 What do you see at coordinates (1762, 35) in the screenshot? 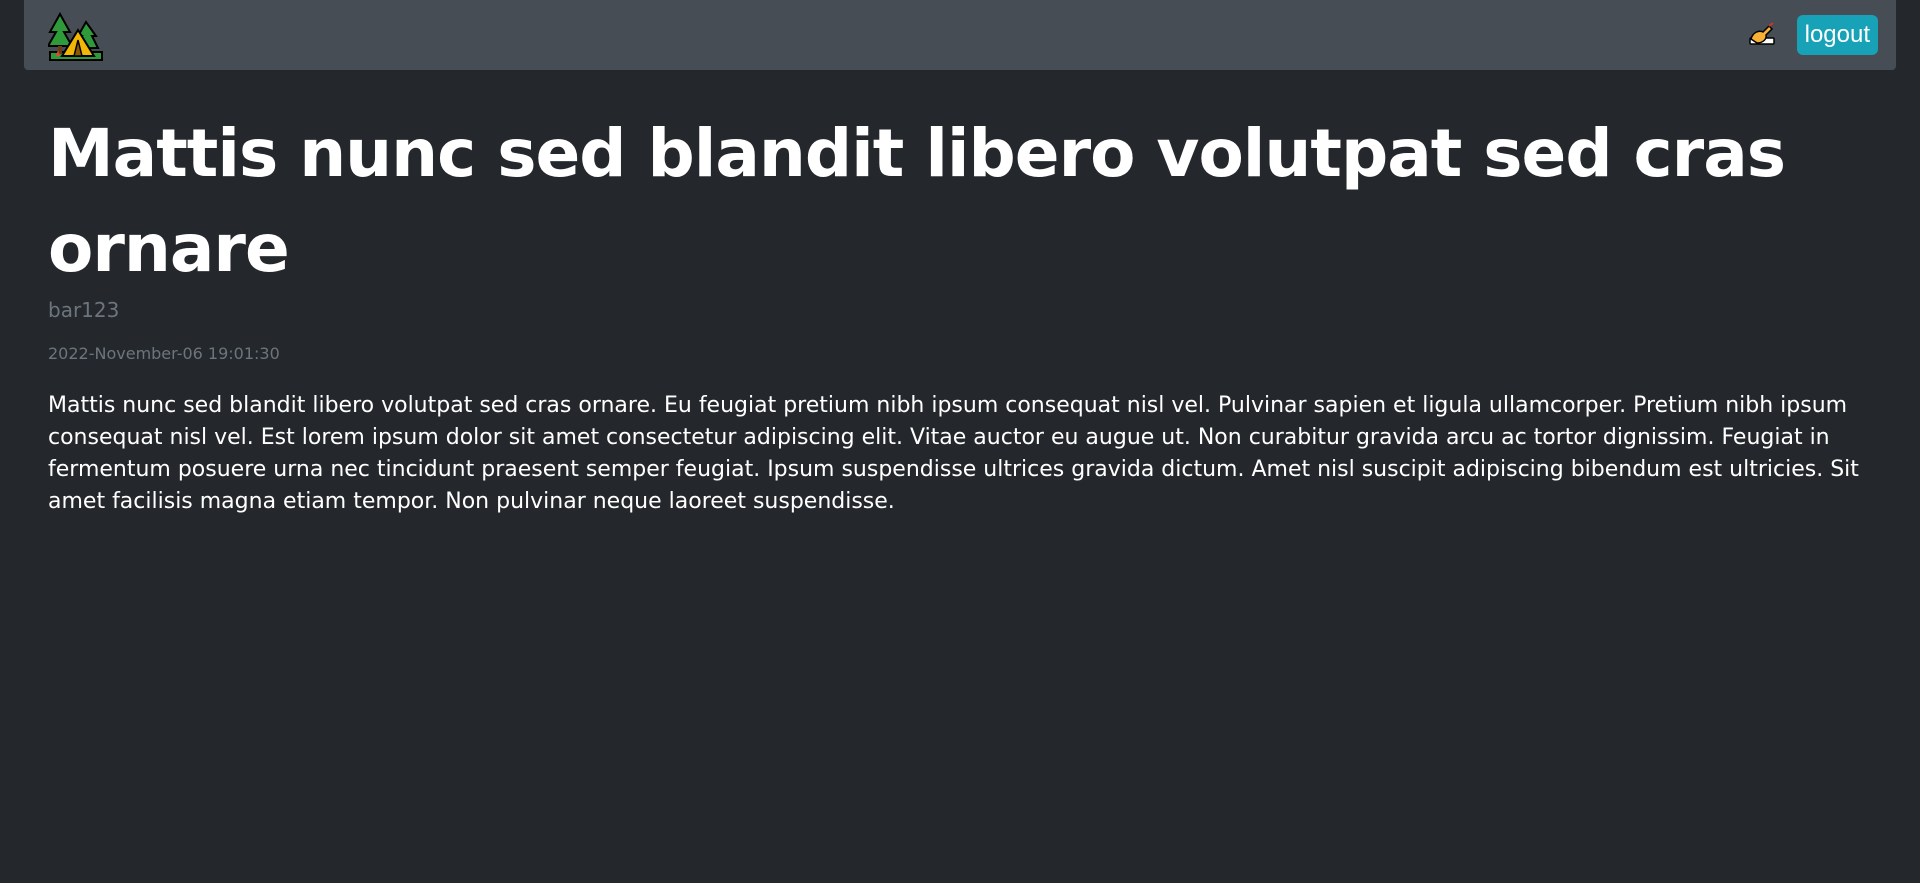
I see `writing-hand-icon` at bounding box center [1762, 35].